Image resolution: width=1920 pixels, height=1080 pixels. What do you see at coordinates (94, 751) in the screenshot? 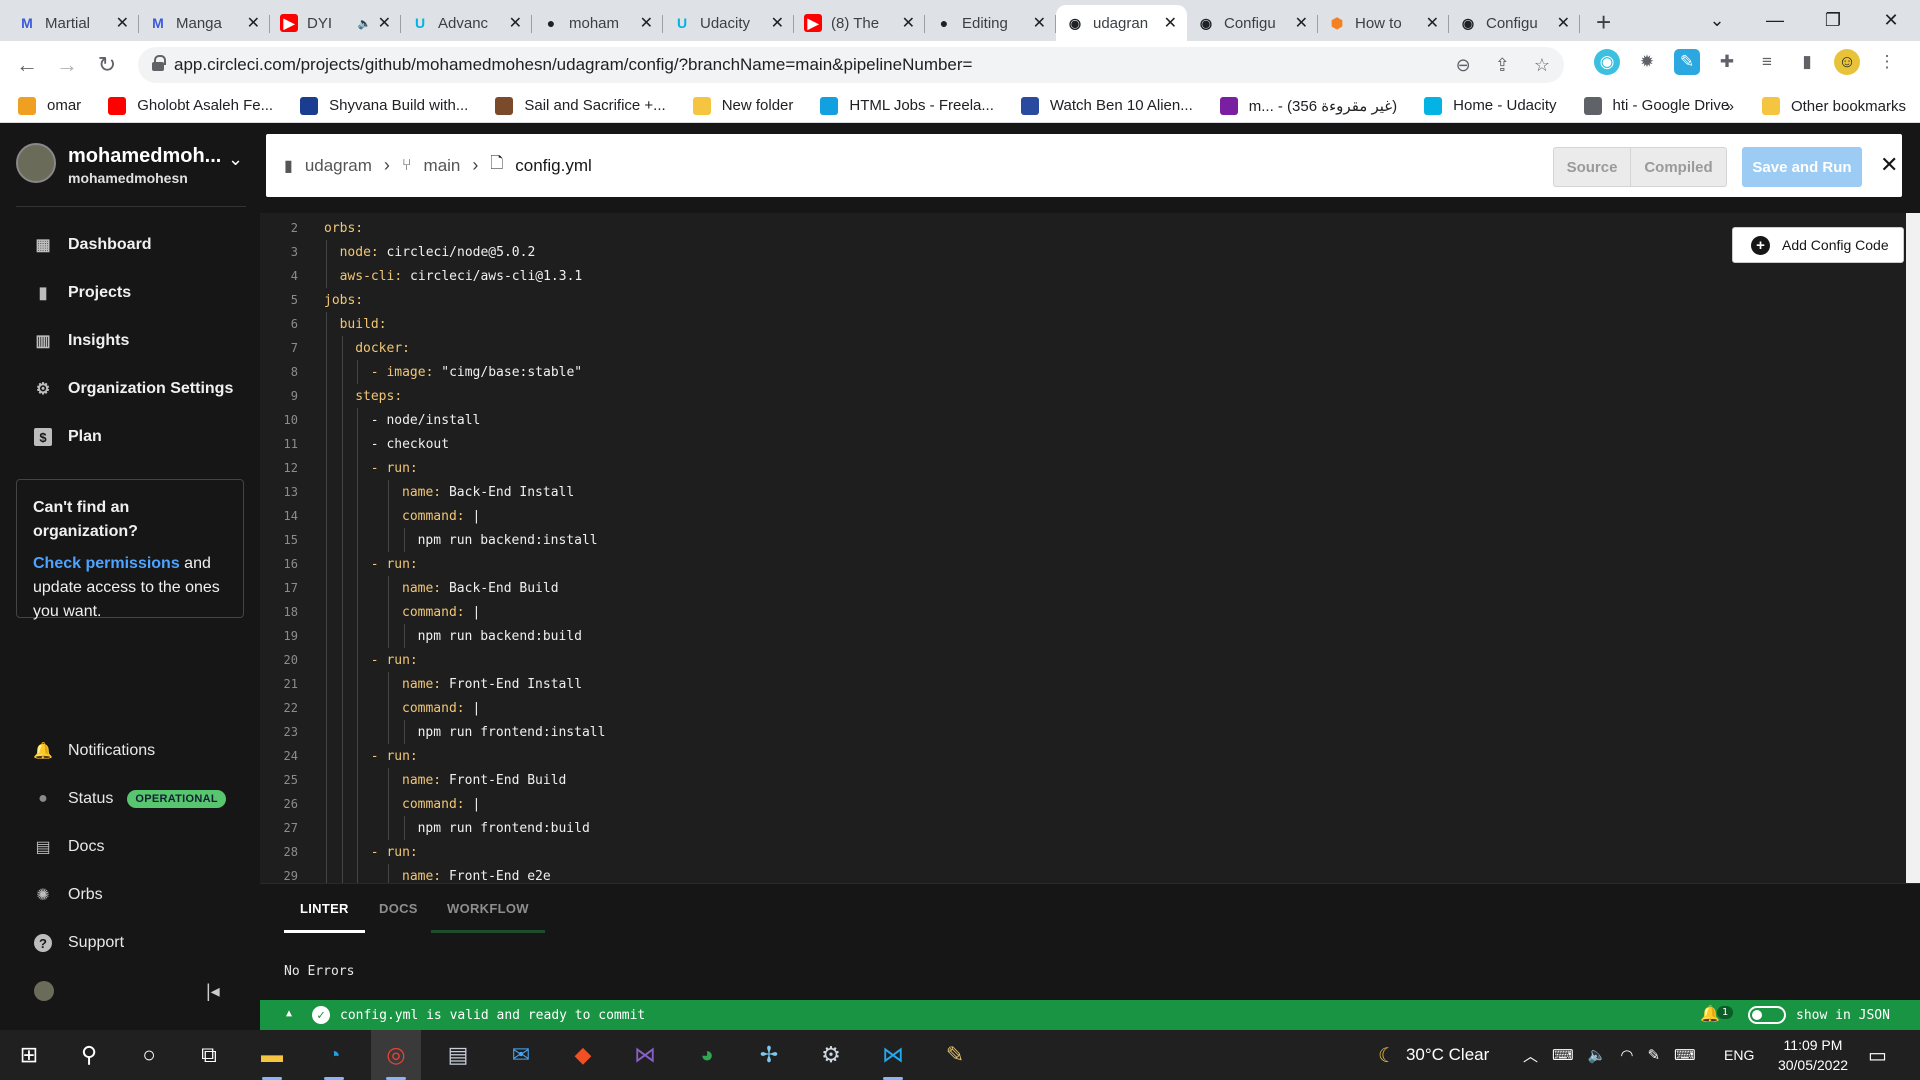
I see `sidebar-item-notifications: 🔔 Notifications` at bounding box center [94, 751].